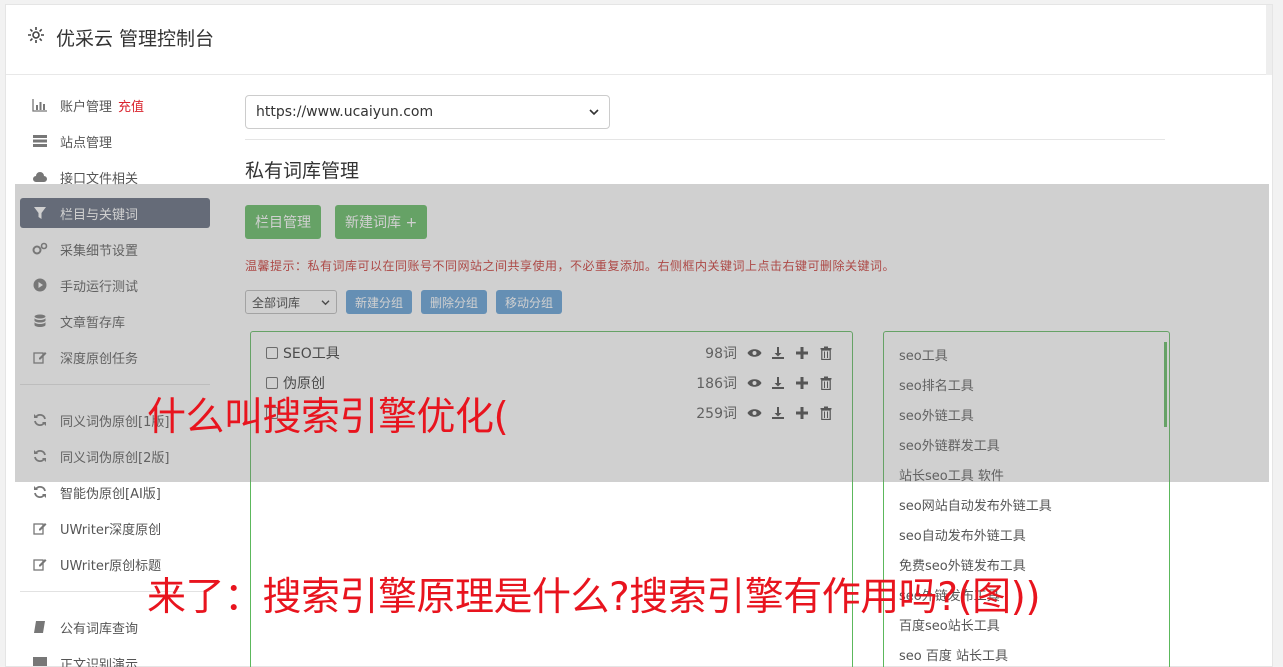  What do you see at coordinates (328, 417) in the screenshot?
I see `caption-line-1: 什么叫搜索引擎优化(` at bounding box center [328, 417].